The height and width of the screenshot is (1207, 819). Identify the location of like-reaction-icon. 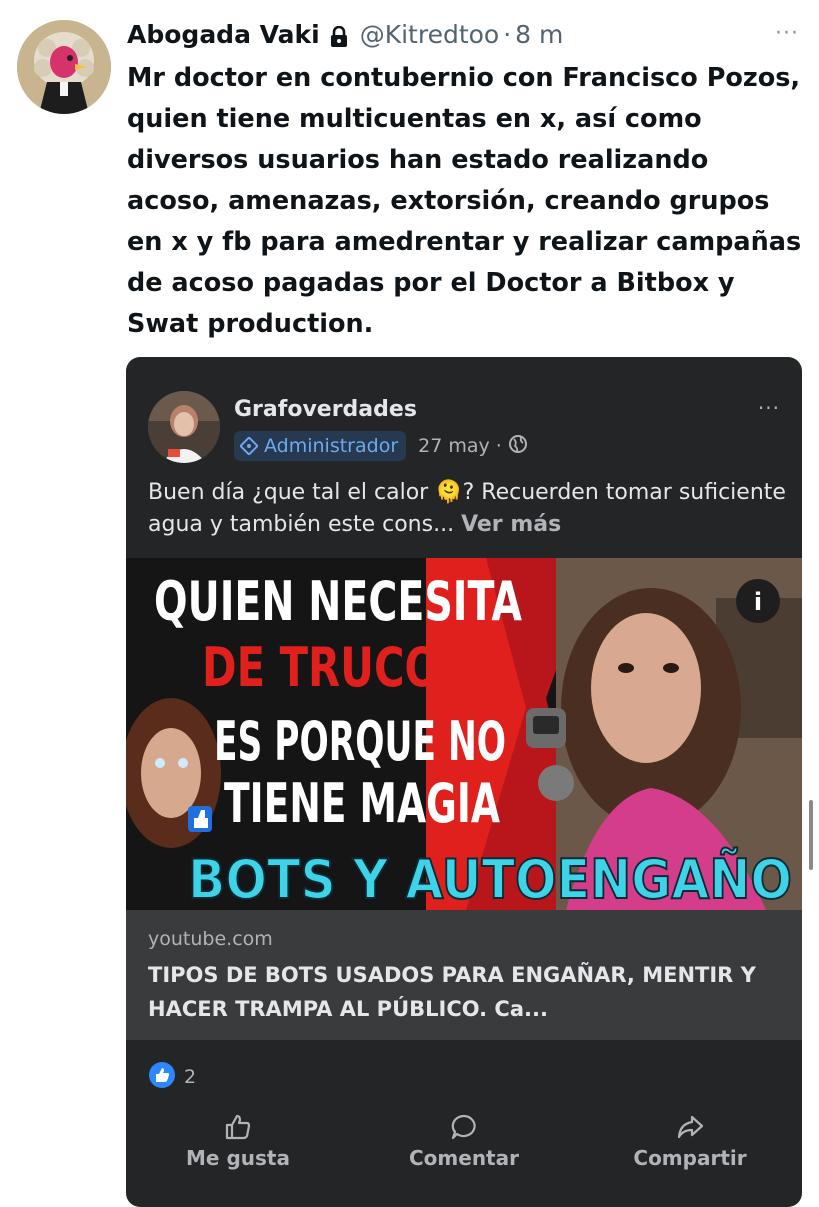
(162, 1077).